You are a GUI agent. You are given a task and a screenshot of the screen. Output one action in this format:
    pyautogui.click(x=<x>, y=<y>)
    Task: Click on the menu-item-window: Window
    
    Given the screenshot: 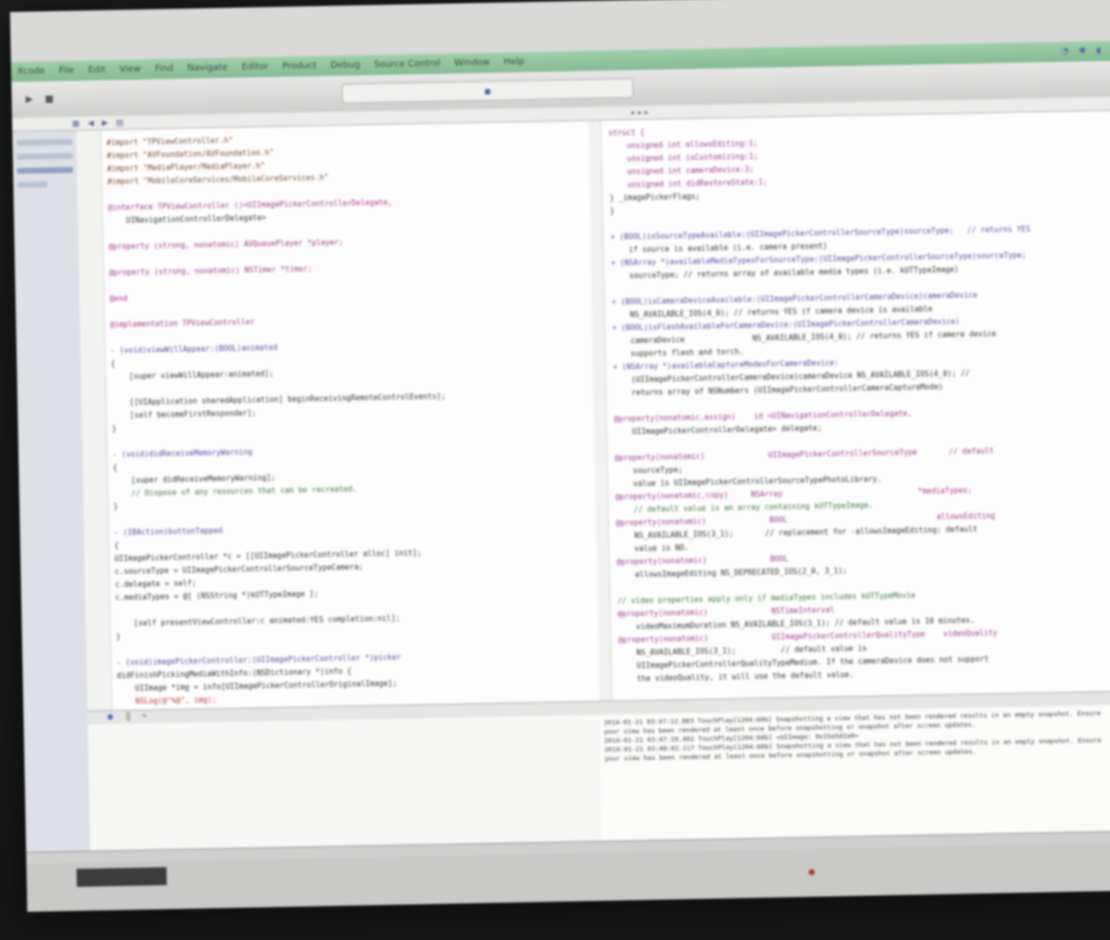 What is the action you would take?
    pyautogui.click(x=472, y=63)
    